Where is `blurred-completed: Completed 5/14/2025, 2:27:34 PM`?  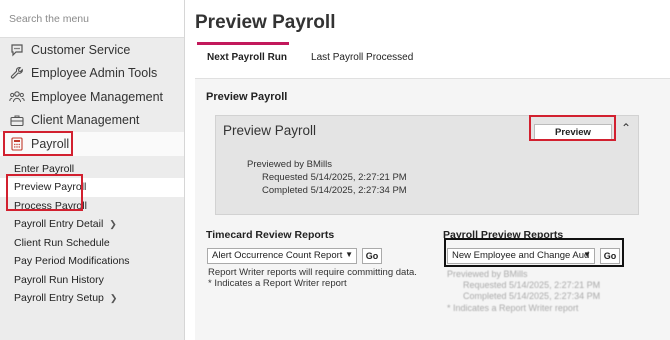
blurred-completed: Completed 5/14/2025, 2:27:34 PM is located at coordinates (532, 296).